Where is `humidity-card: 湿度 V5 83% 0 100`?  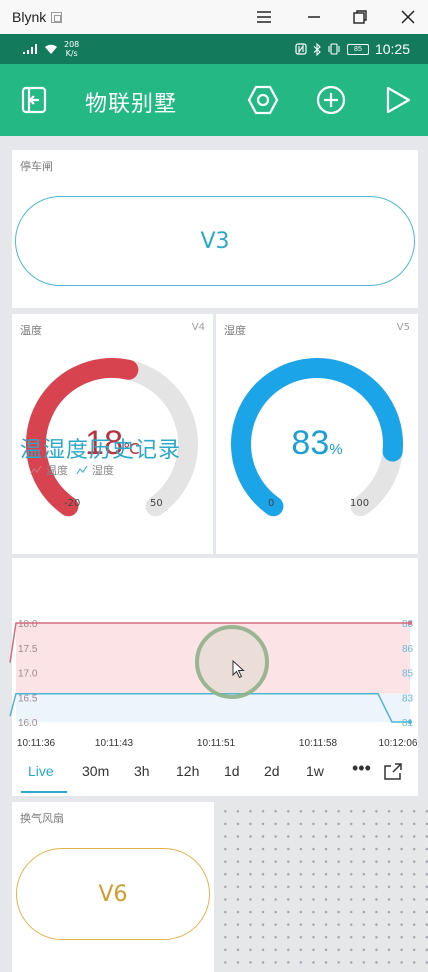
humidity-card: 湿度 V5 83% 0 100 is located at coordinates (317, 434).